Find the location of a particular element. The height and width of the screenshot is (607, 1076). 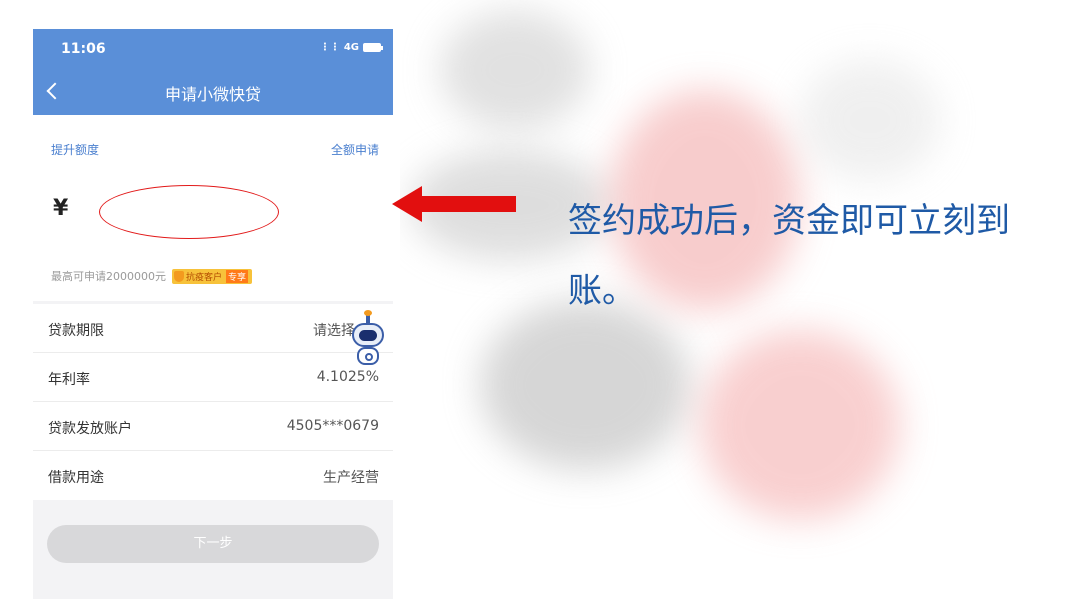

badge-text: 抗疫客户 is located at coordinates (204, 277).